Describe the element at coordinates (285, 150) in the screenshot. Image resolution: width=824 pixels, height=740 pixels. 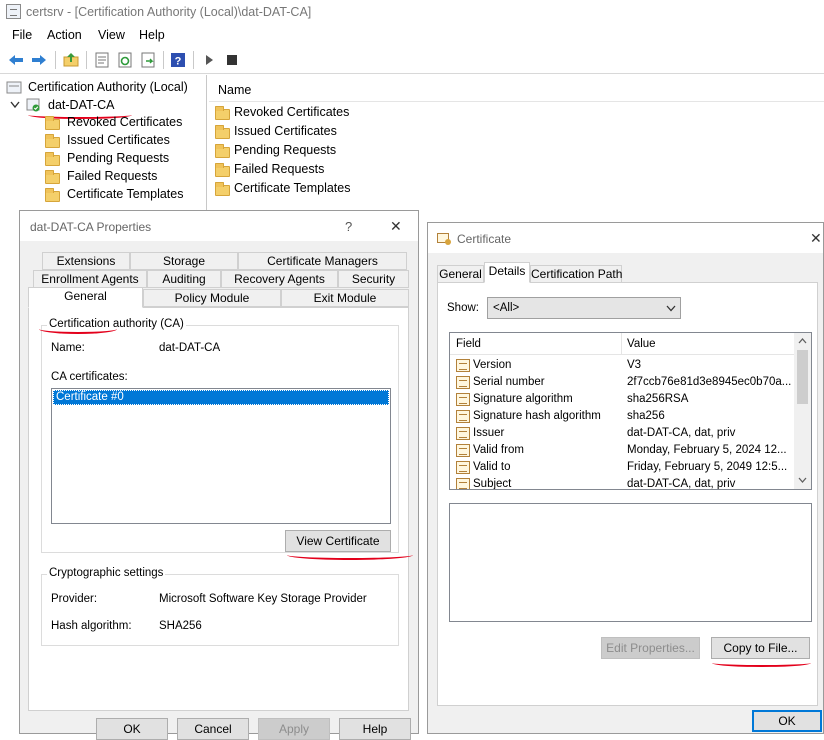
I see `list-item-label: Pending Requests` at that location.